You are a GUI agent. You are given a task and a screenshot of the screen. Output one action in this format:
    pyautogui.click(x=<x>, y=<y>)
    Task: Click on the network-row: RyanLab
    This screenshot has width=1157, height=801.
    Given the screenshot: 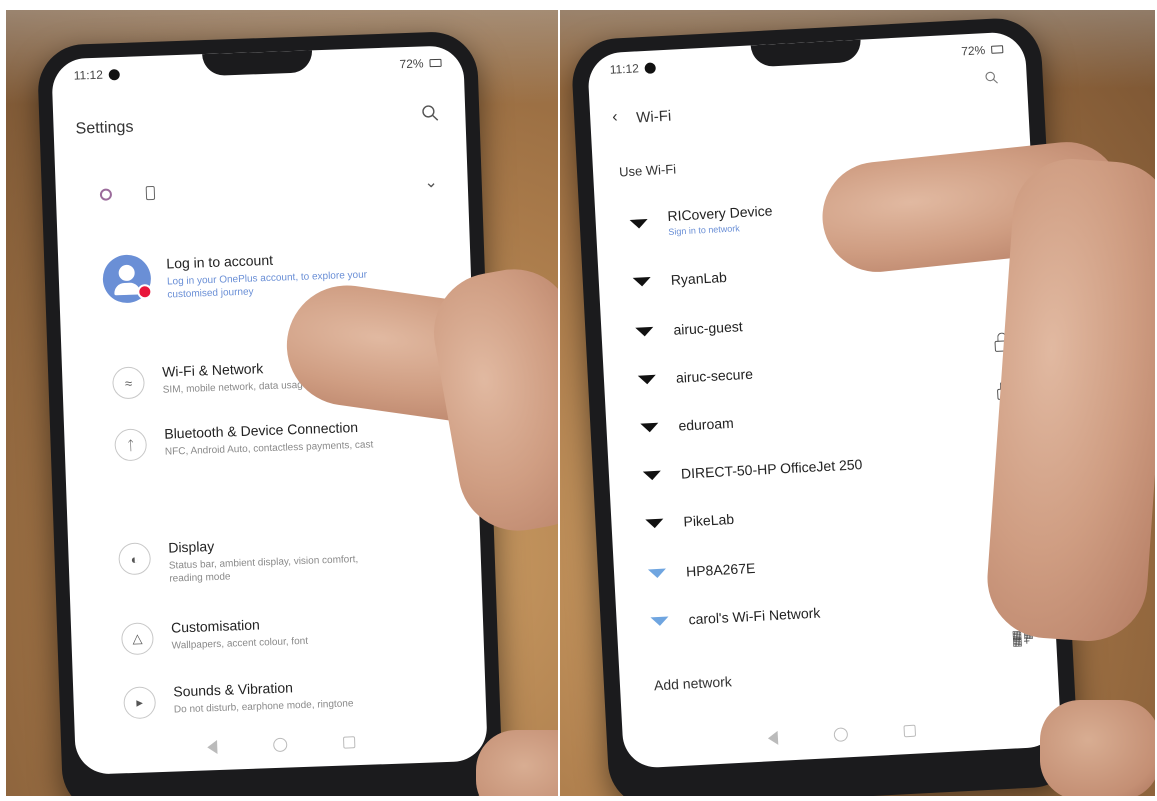 What is the action you would take?
    pyautogui.click(x=679, y=279)
    